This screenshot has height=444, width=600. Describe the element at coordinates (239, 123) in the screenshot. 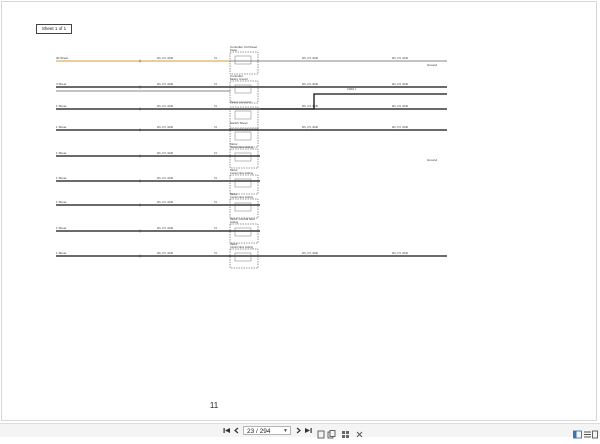

I see `component-label: Switch Sheet` at that location.